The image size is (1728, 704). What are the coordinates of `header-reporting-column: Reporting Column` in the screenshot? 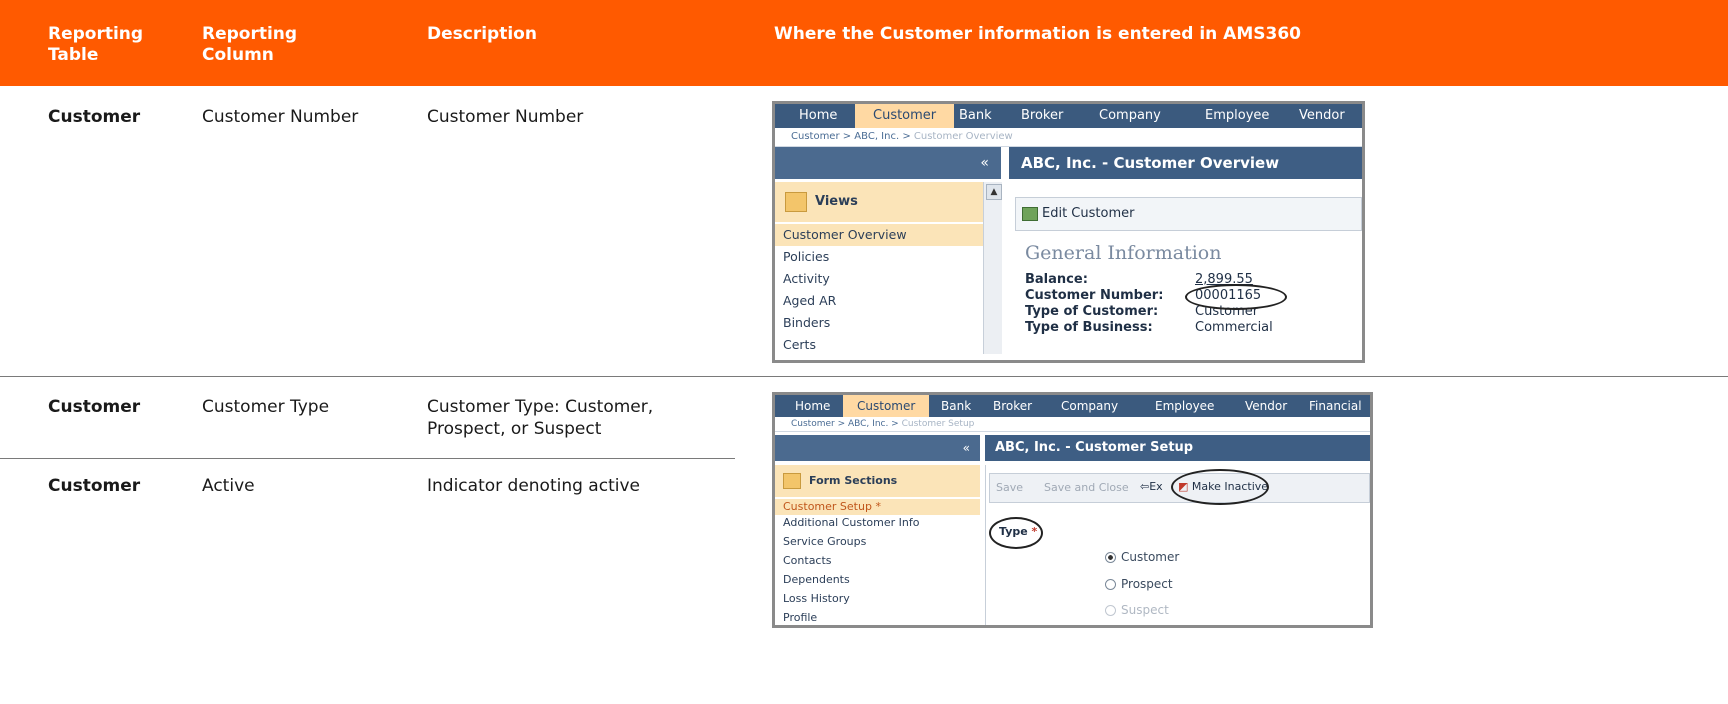 It's located at (250, 44).